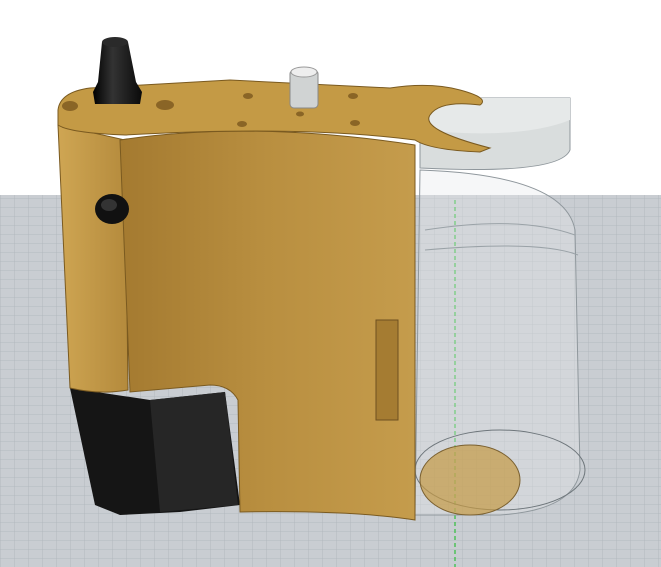 Image resolution: width=661 pixels, height=567 pixels. I want to click on white-button-icon, so click(304, 87).